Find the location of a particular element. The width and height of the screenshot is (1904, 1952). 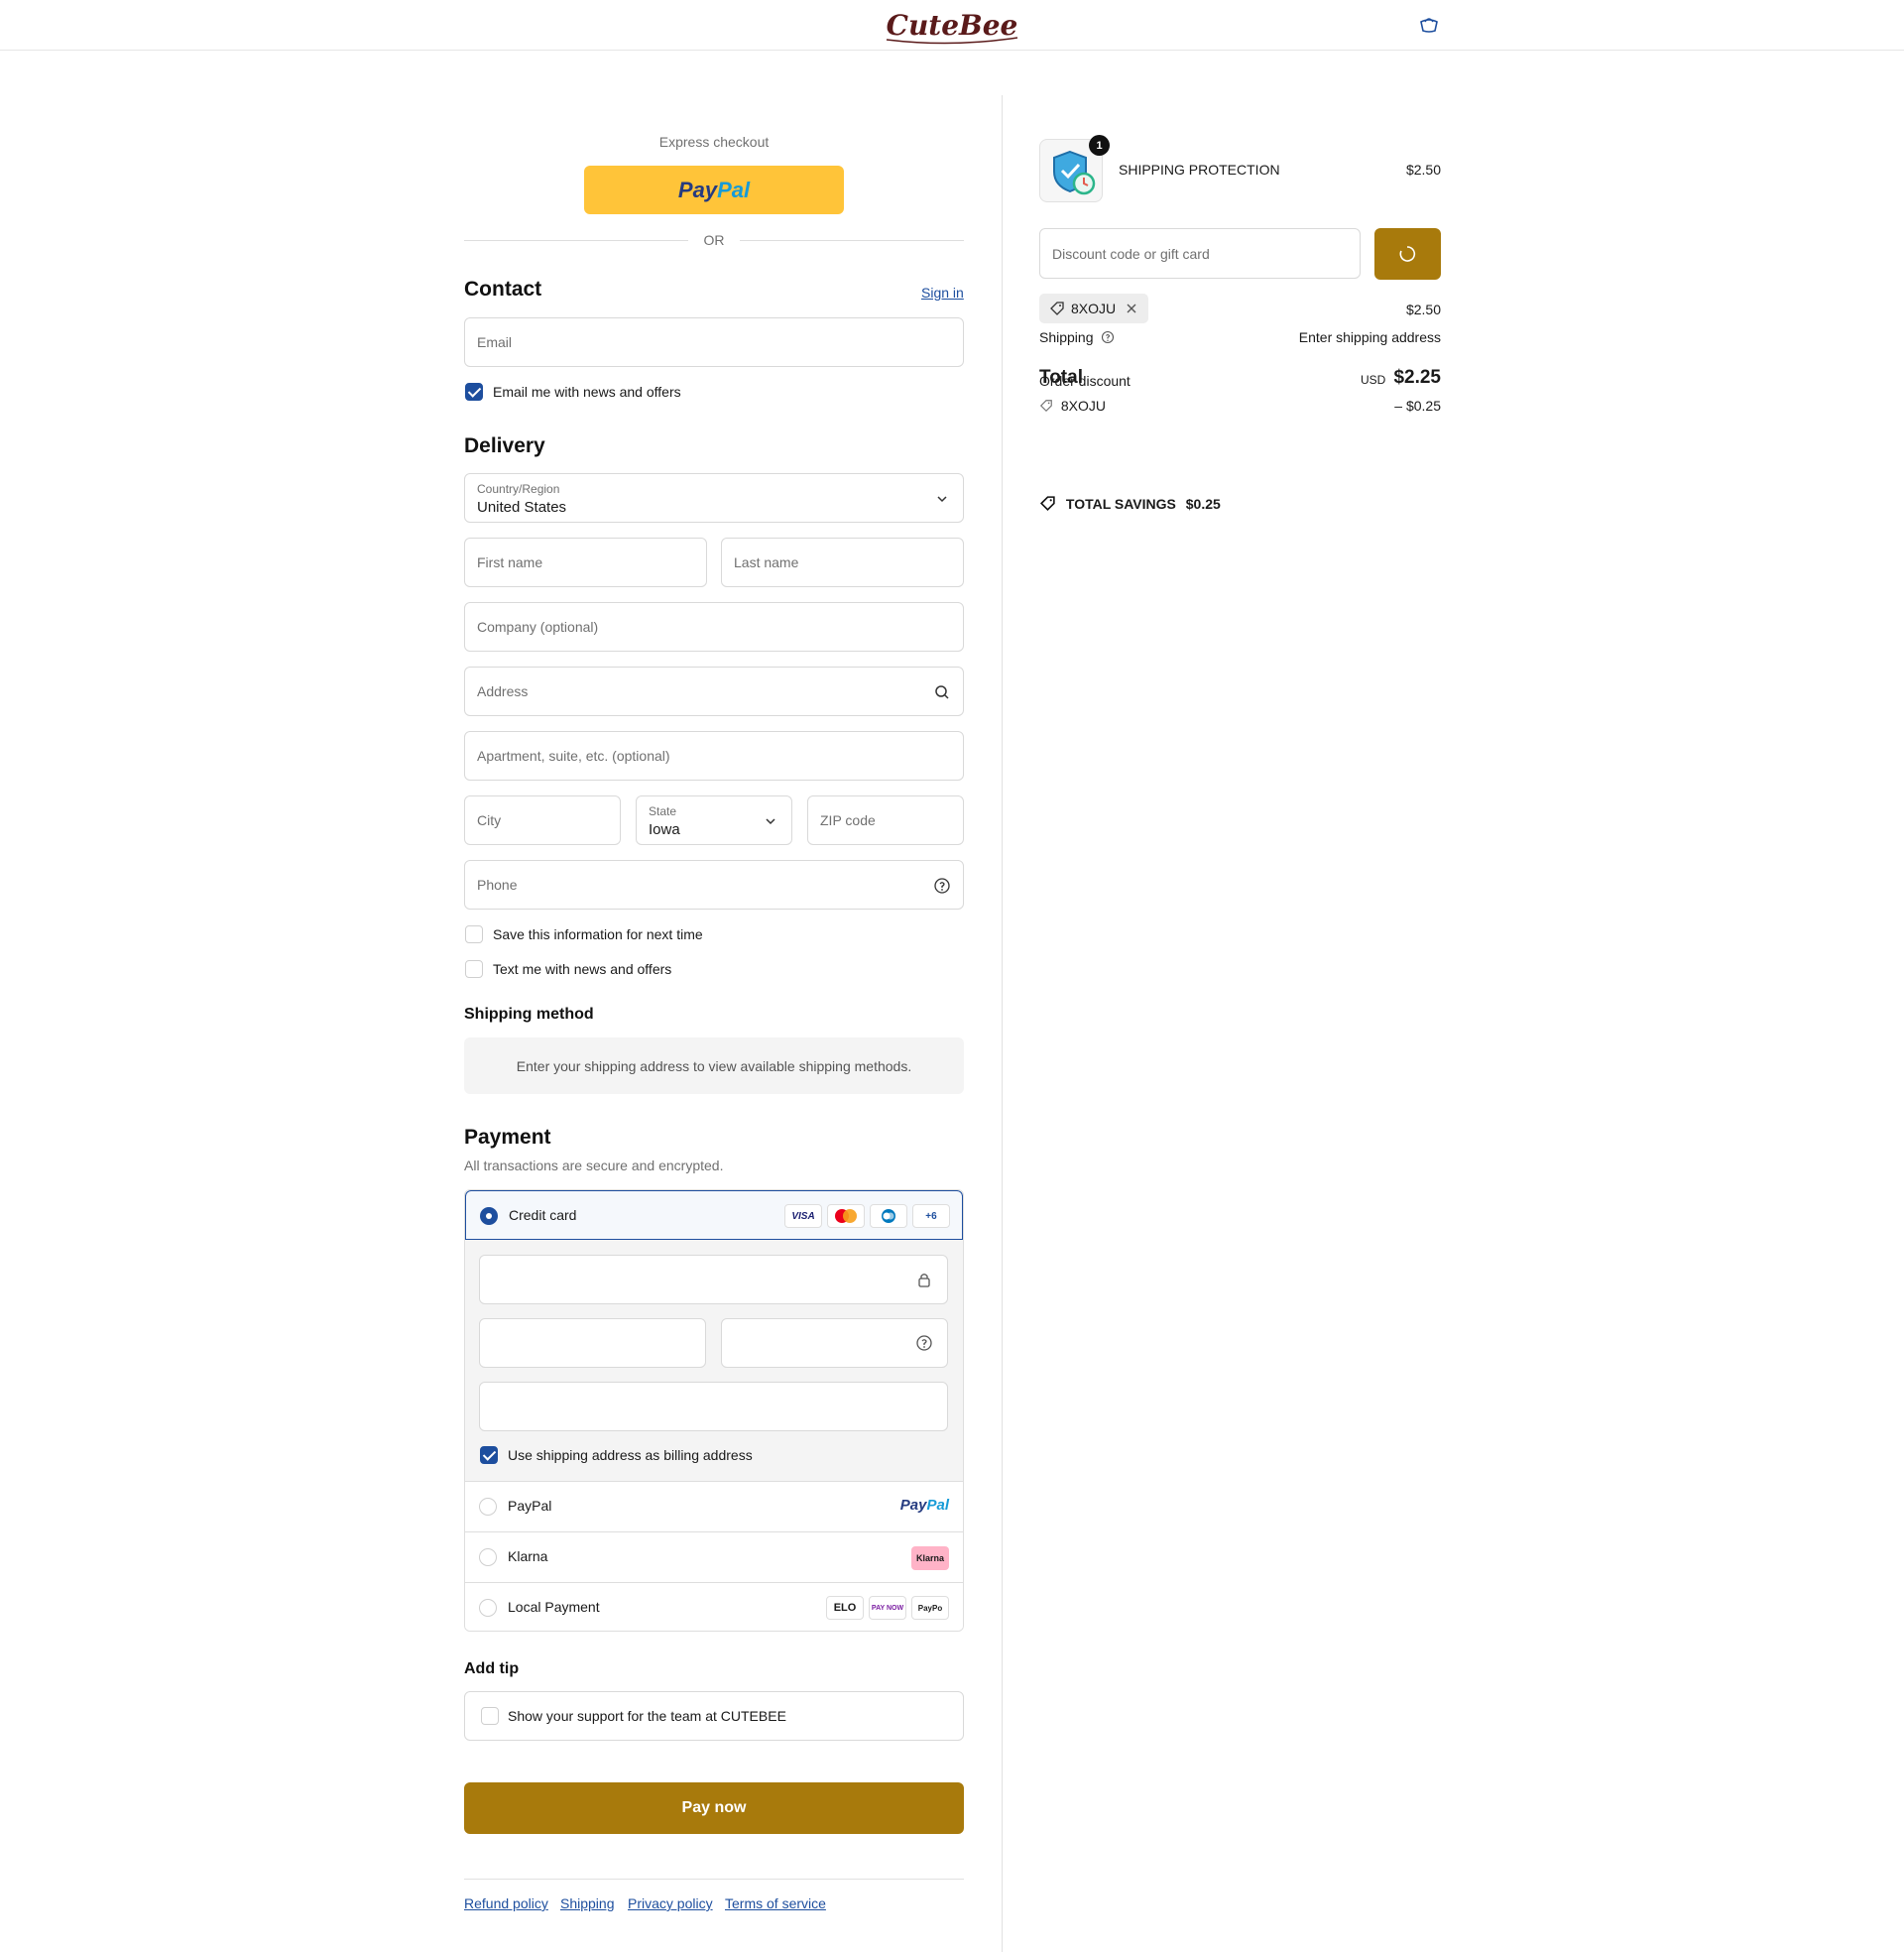

quantity-badge: 1 is located at coordinates (1099, 145).